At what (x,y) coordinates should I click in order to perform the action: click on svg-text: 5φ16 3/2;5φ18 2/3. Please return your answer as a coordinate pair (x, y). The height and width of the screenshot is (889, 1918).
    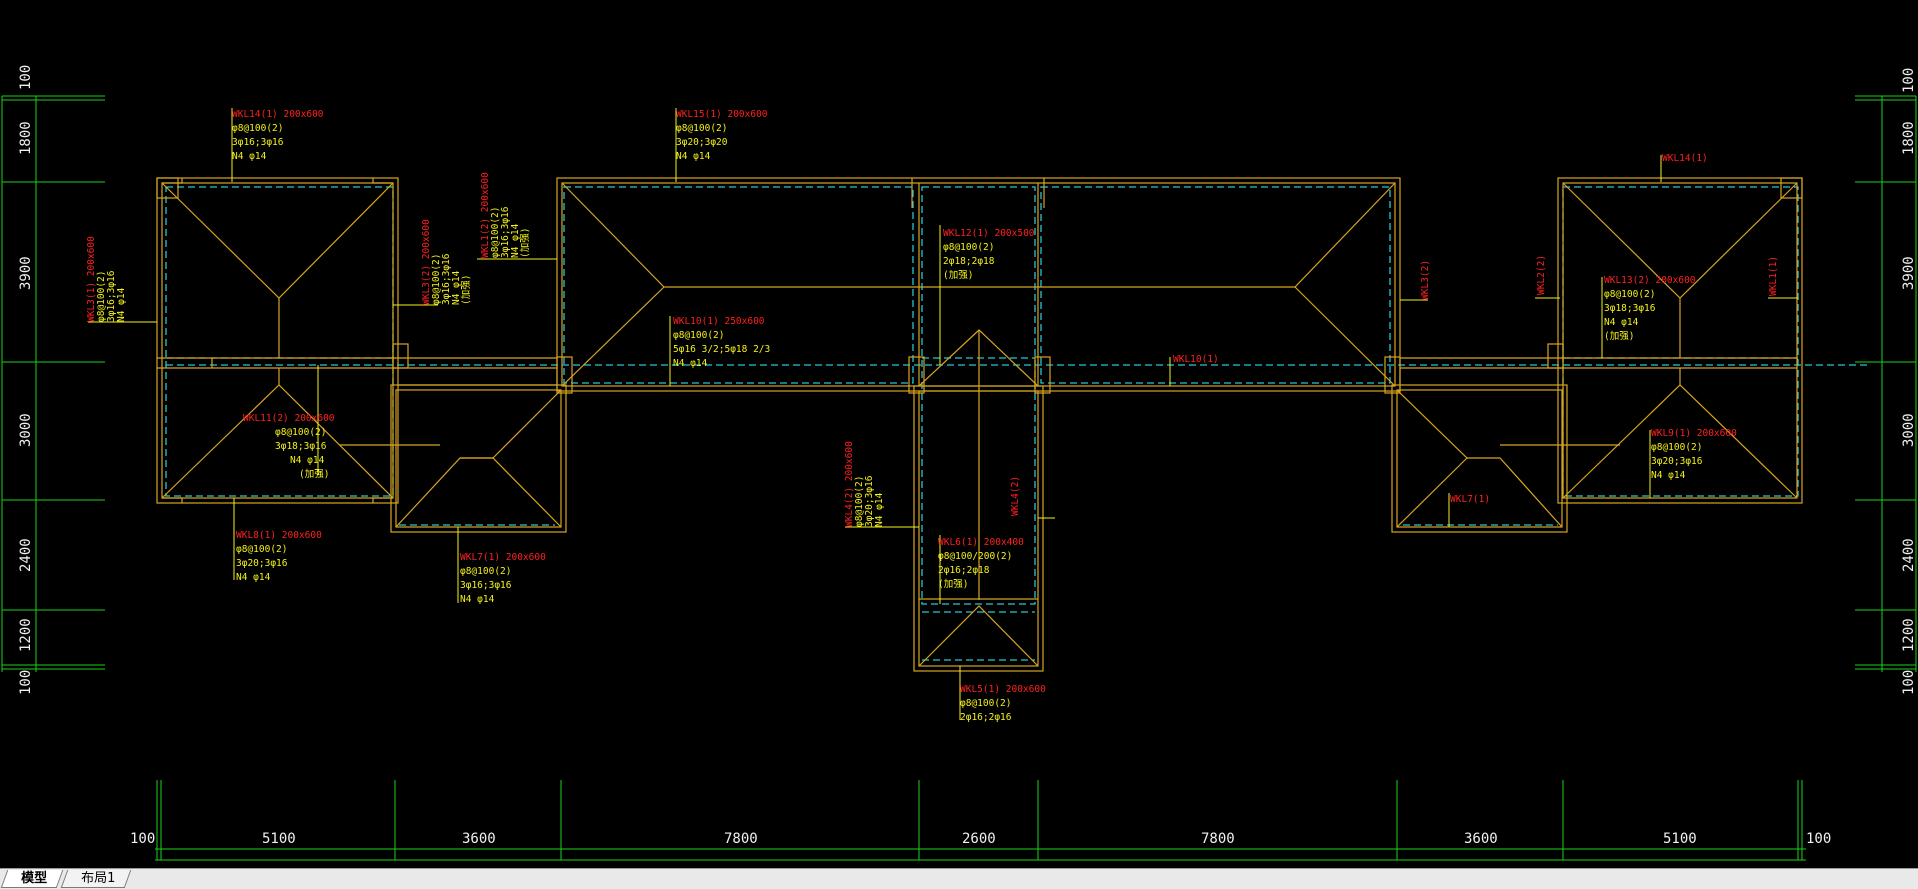
    Looking at the image, I should click on (721, 349).